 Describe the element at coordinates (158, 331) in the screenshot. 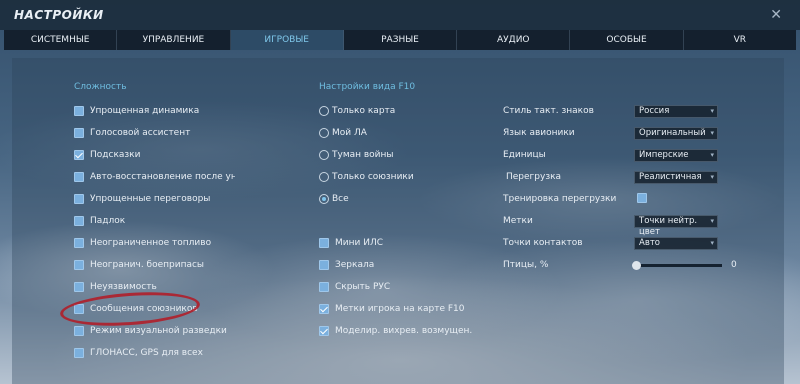

I see `option-label: Режим визуальной разведки` at that location.